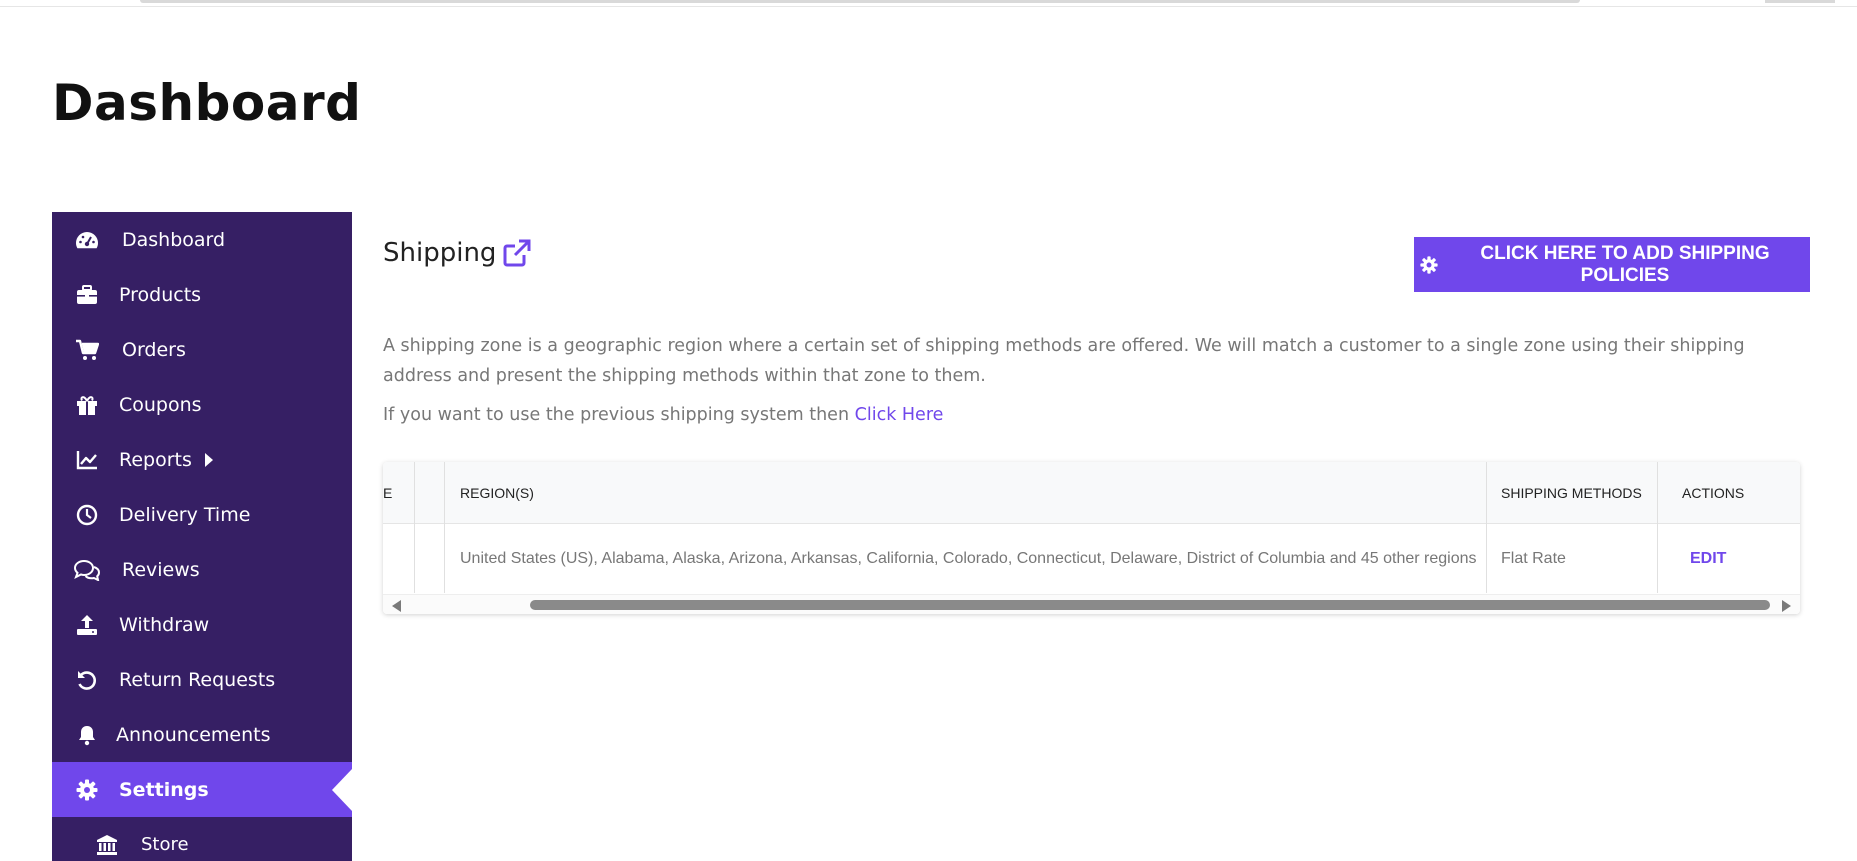 This screenshot has height=861, width=1857. Describe the element at coordinates (87, 350) in the screenshot. I see `cart-icon` at that location.